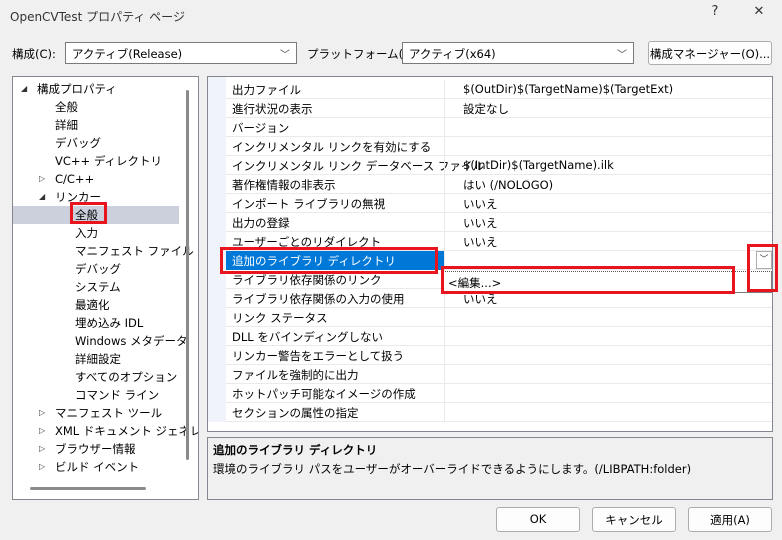 Image resolution: width=782 pixels, height=540 pixels. I want to click on property-name: 進行状況の表示, so click(272, 109).